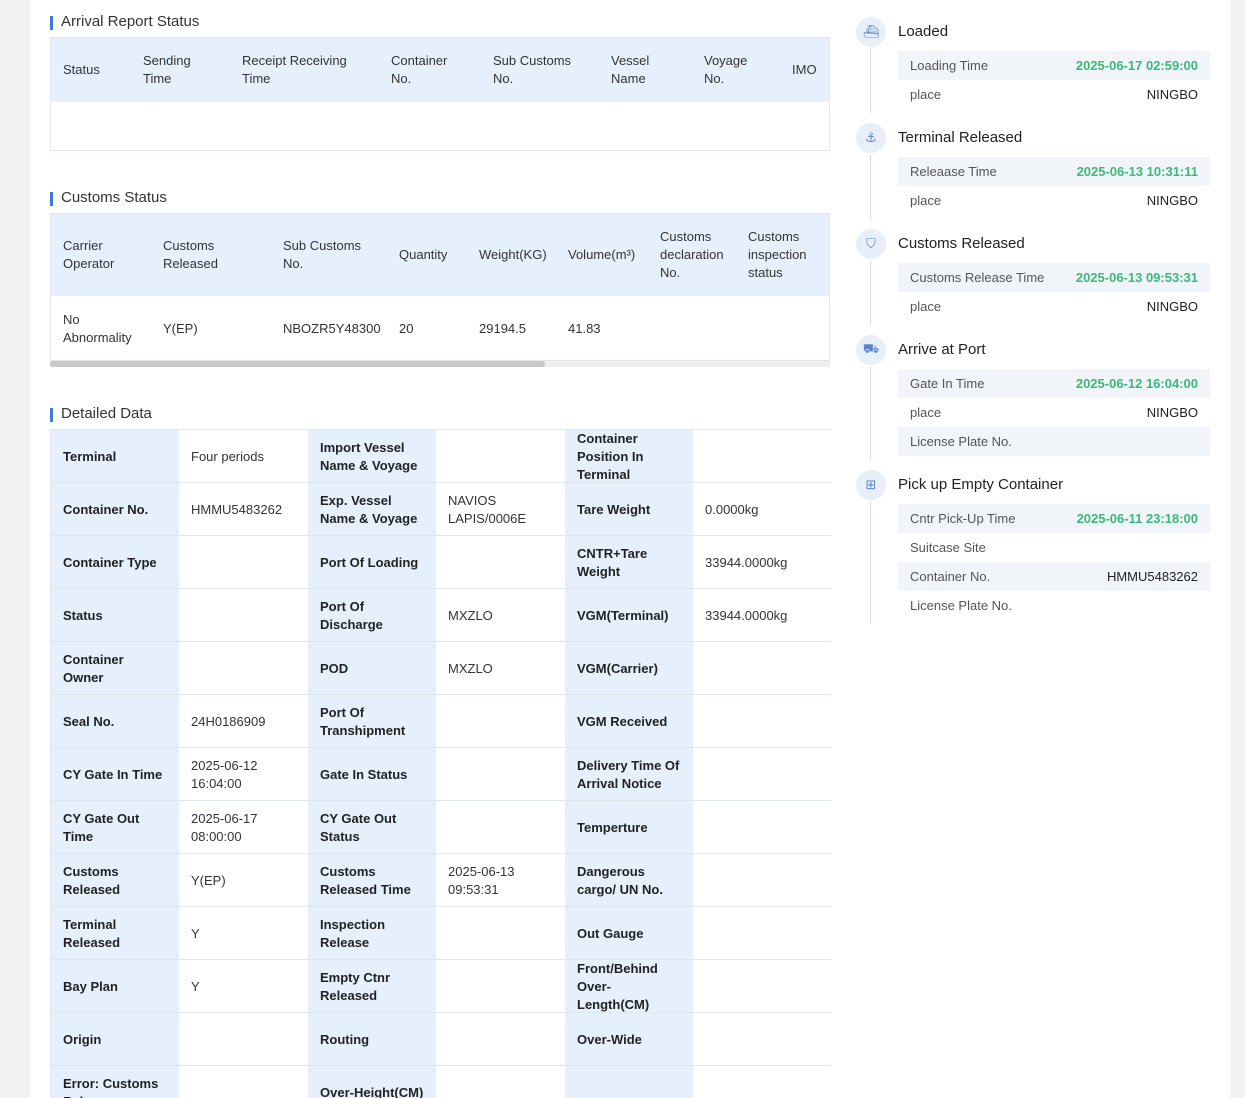  I want to click on timeline-detail-key: Gate In Time, so click(947, 383).